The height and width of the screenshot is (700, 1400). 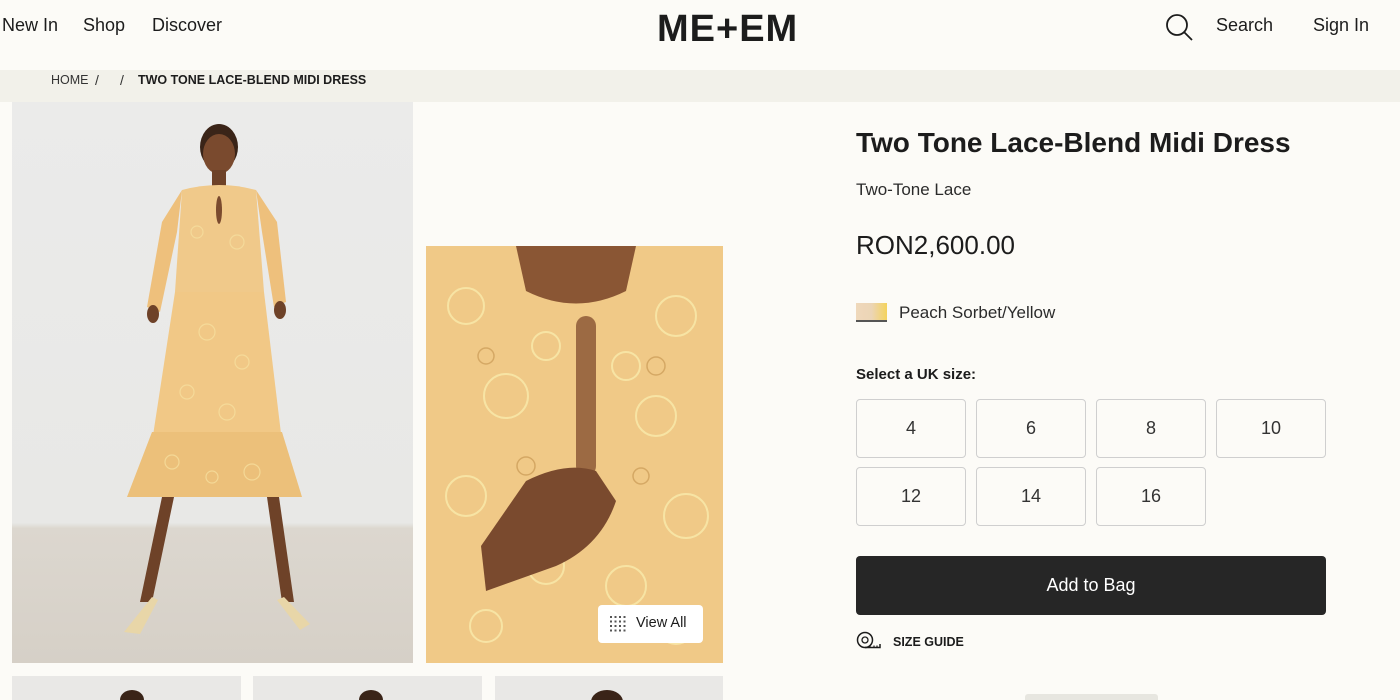 I want to click on nav-shop: Shop, so click(x=104, y=25).